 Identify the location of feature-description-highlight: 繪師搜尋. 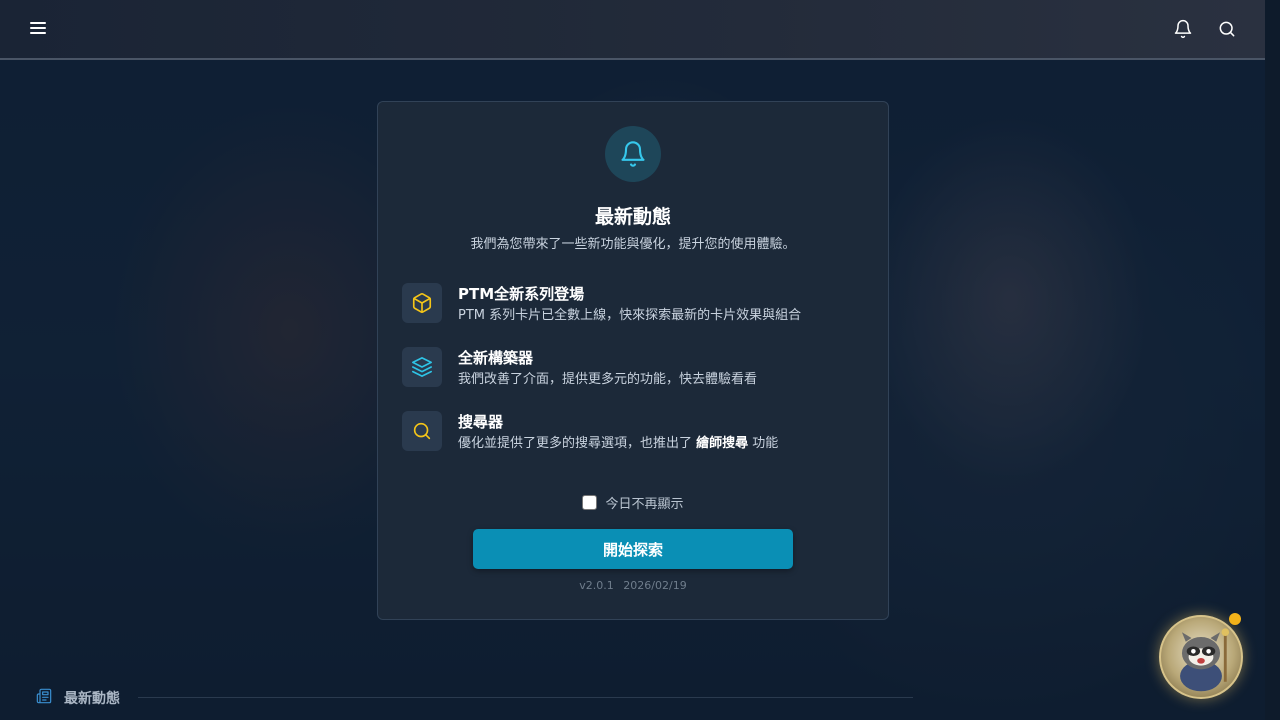
(722, 443).